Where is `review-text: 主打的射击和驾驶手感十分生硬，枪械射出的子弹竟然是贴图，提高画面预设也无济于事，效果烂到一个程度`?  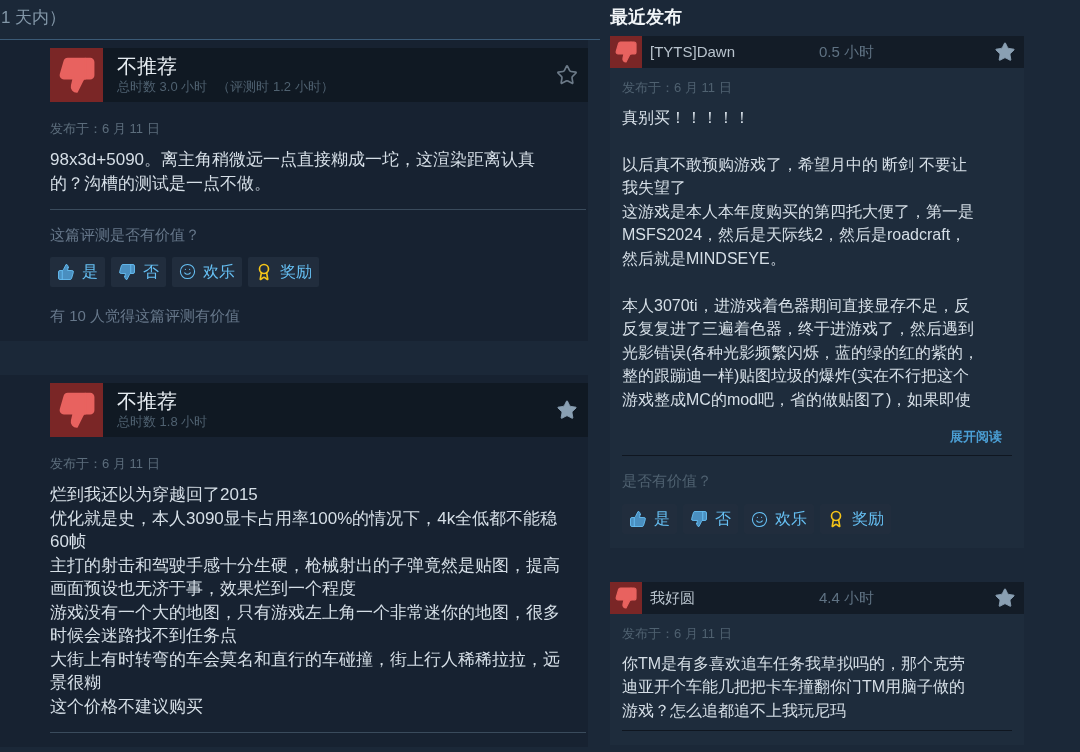 review-text: 主打的射击和驾驶手感十分生硬，枪械射出的子弹竟然是贴图，提高画面预设也无济于事，效果烂到一个程度 is located at coordinates (305, 577).